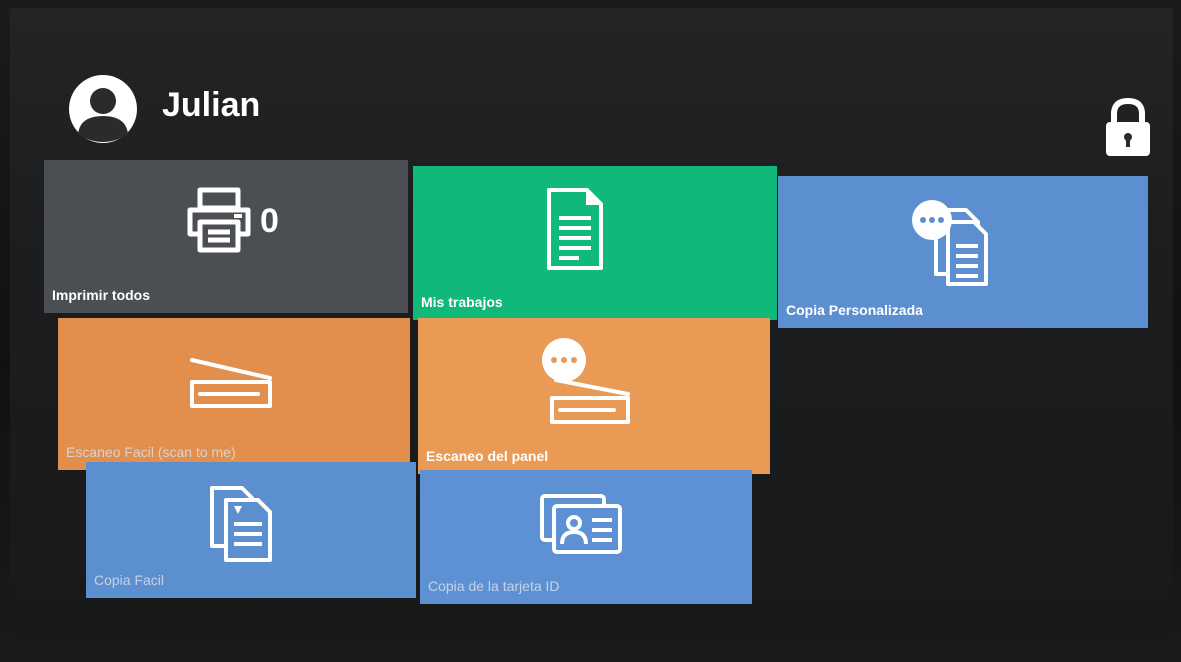  What do you see at coordinates (584, 384) in the screenshot?
I see `scanner-settings-icon` at bounding box center [584, 384].